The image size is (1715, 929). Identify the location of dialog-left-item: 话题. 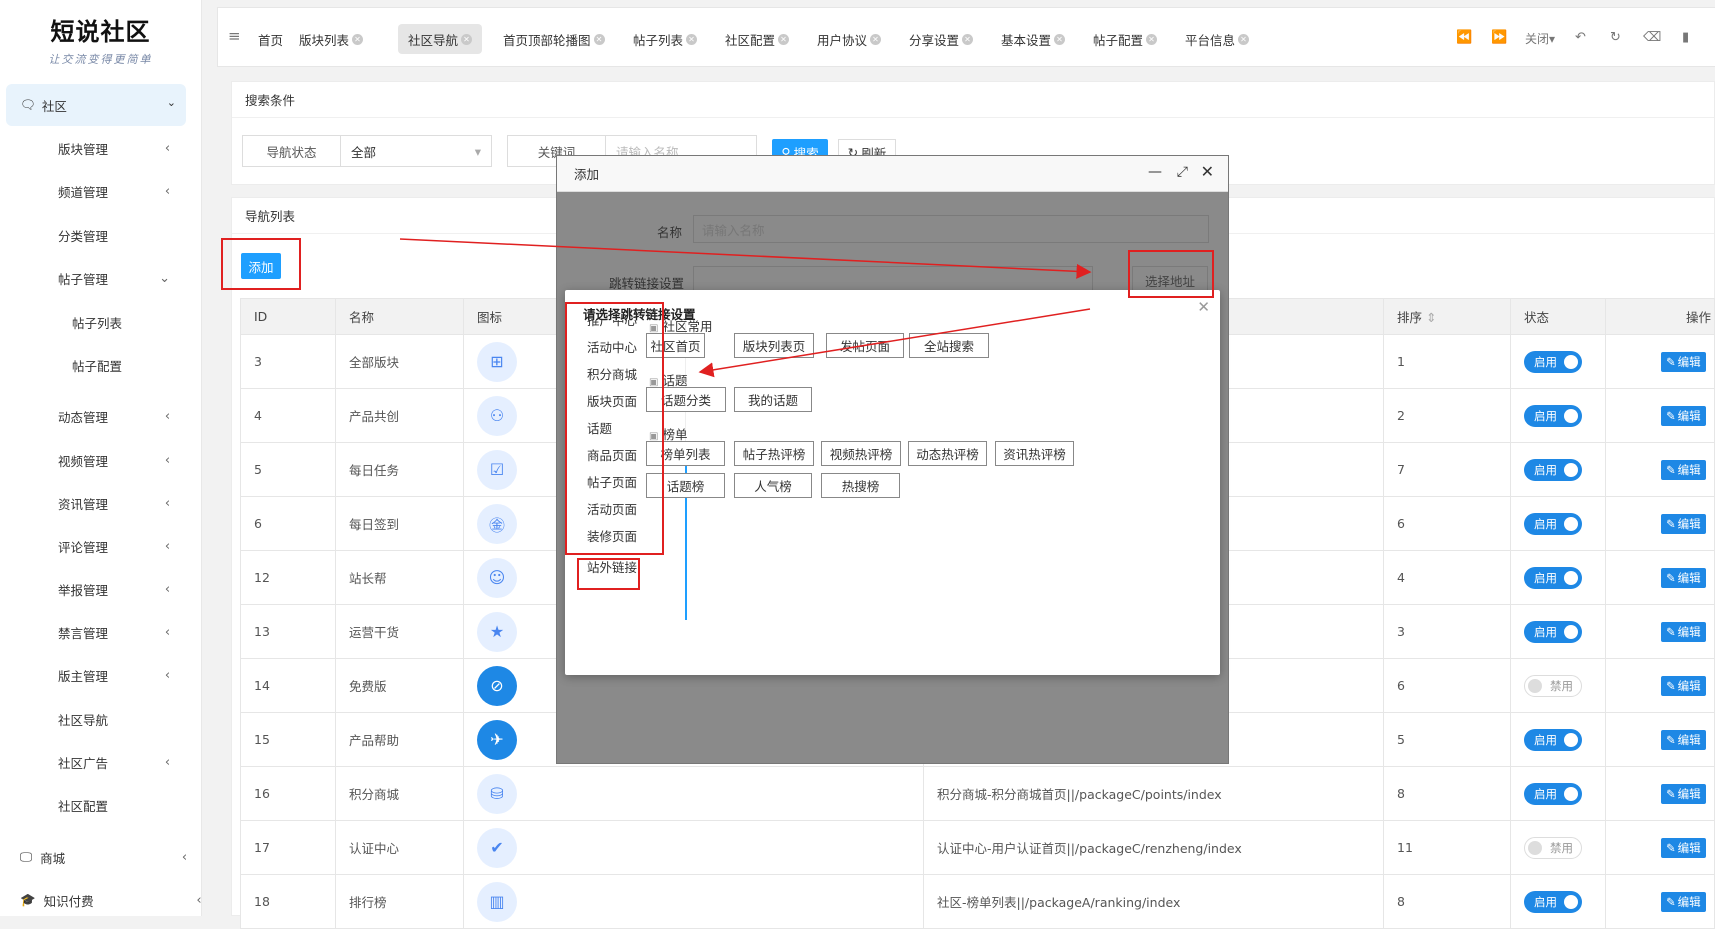
(622, 427).